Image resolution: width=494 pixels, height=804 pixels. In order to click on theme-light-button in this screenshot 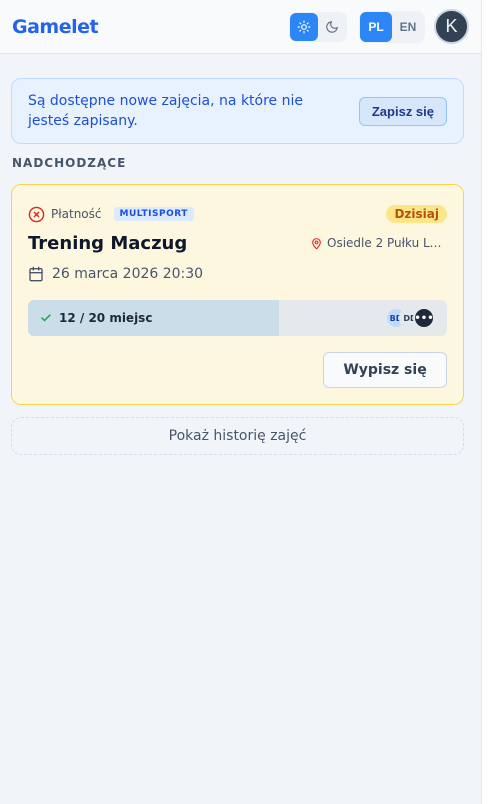, I will do `click(304, 26)`.